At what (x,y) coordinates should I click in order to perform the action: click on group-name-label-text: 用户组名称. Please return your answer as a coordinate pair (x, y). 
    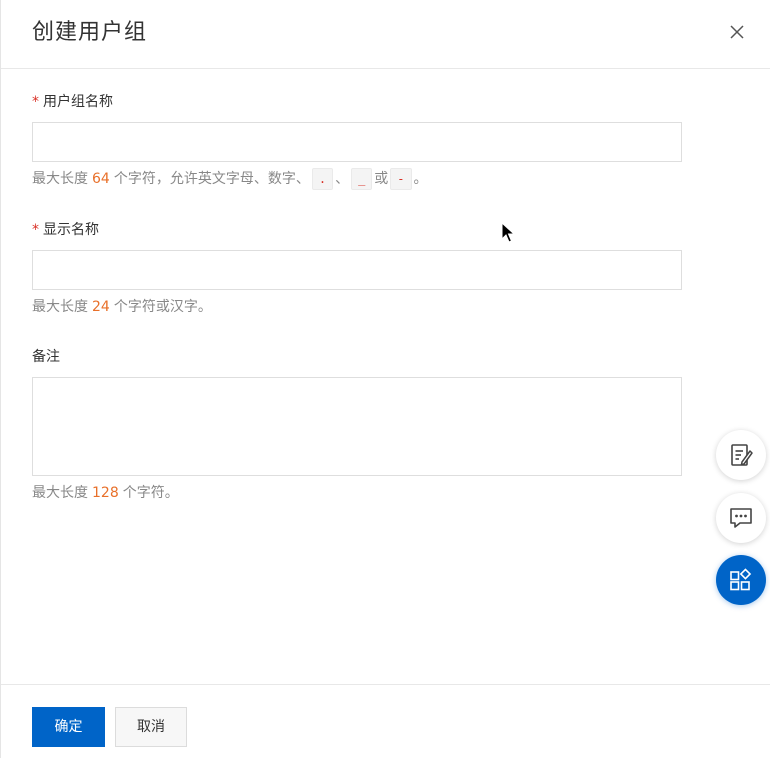
    Looking at the image, I should click on (78, 102).